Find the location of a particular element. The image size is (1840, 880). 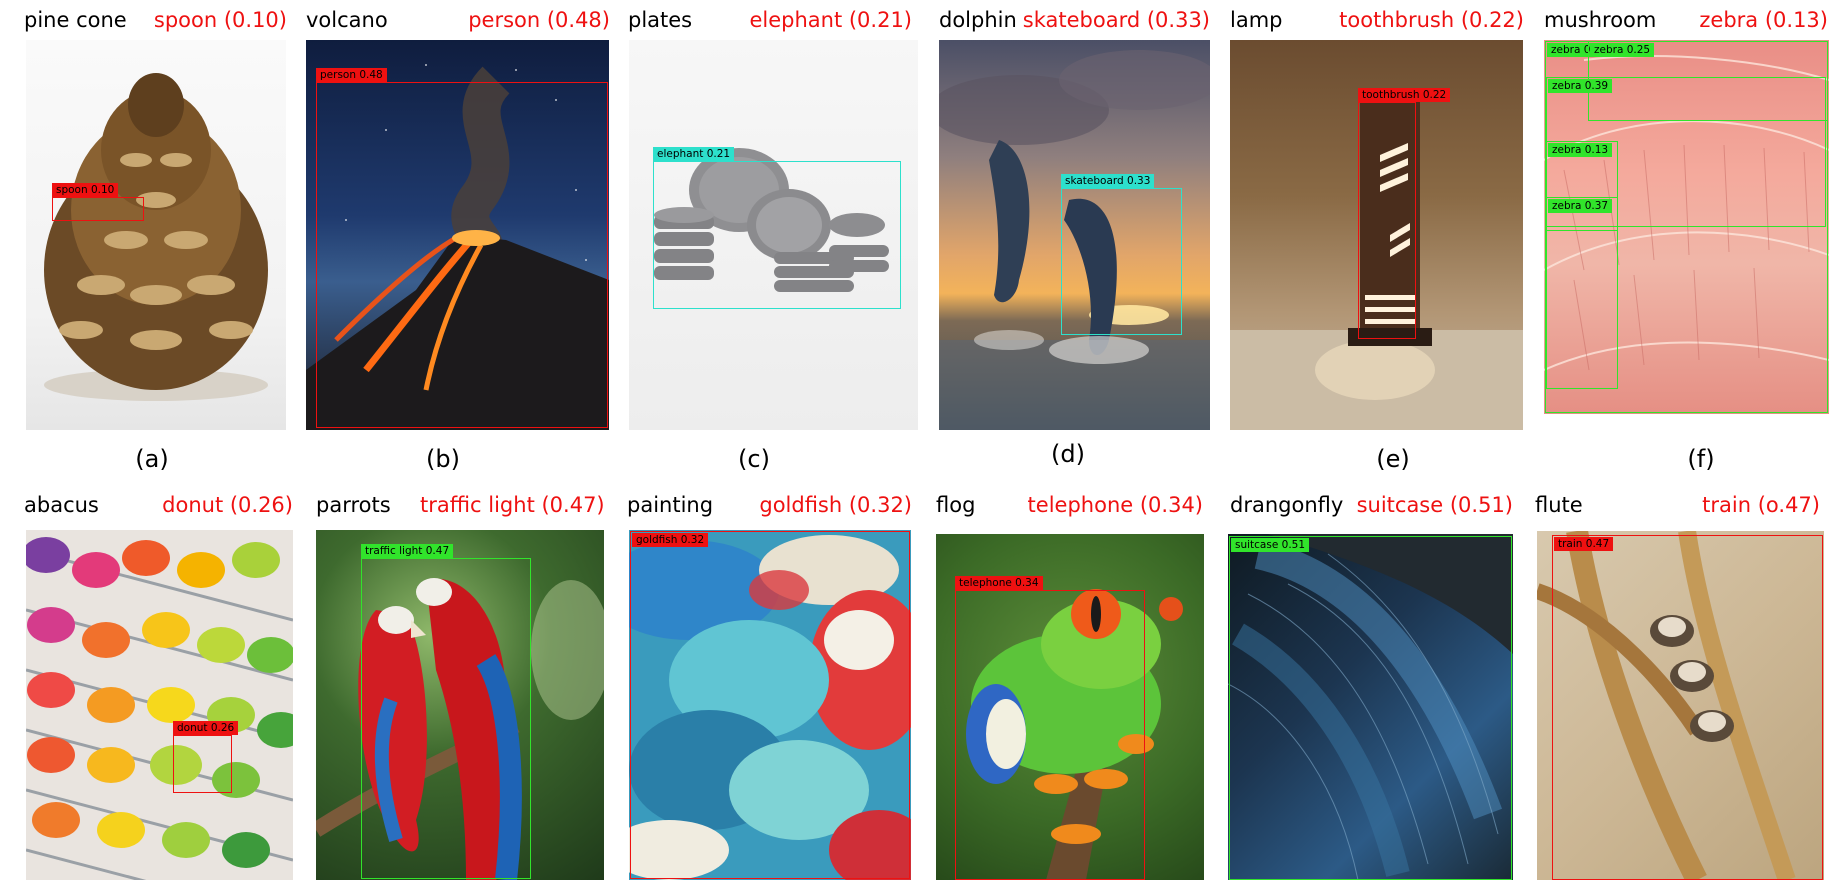

prediction-label: train (o.47) is located at coordinates (1761, 505).